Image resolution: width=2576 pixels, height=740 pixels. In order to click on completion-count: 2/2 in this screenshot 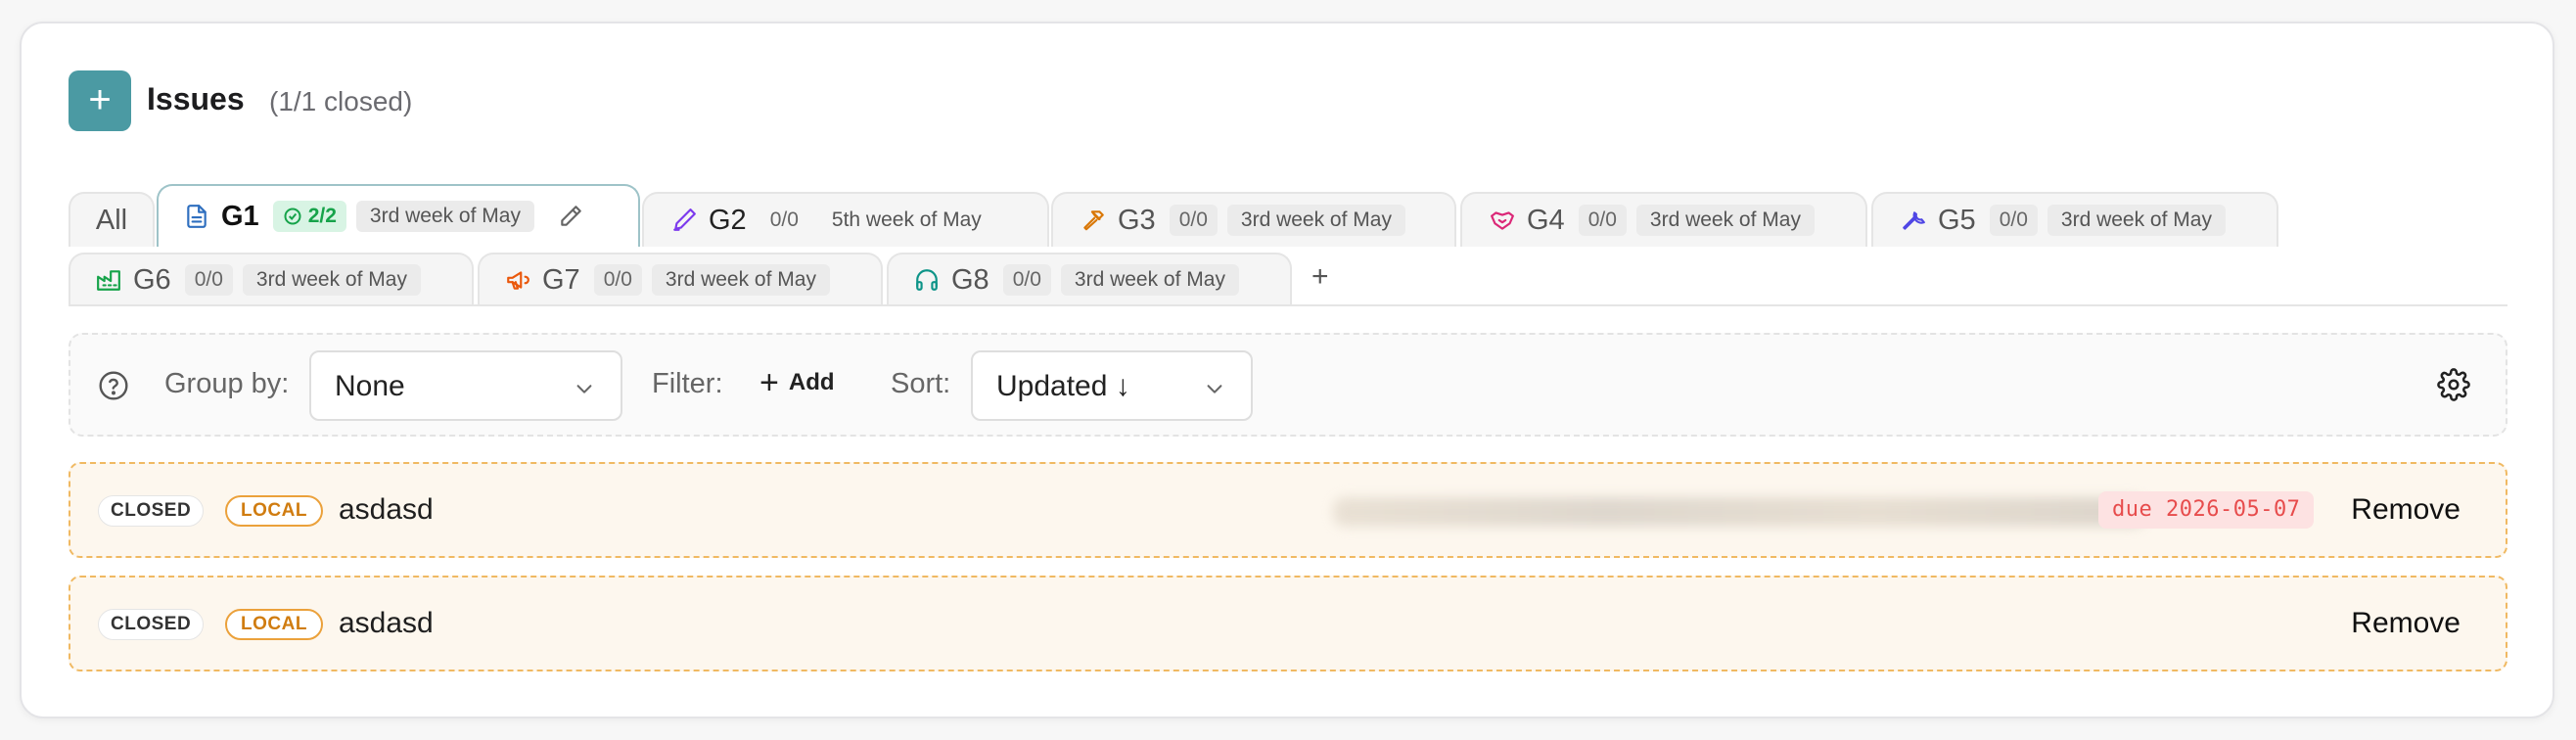, I will do `click(322, 216)`.